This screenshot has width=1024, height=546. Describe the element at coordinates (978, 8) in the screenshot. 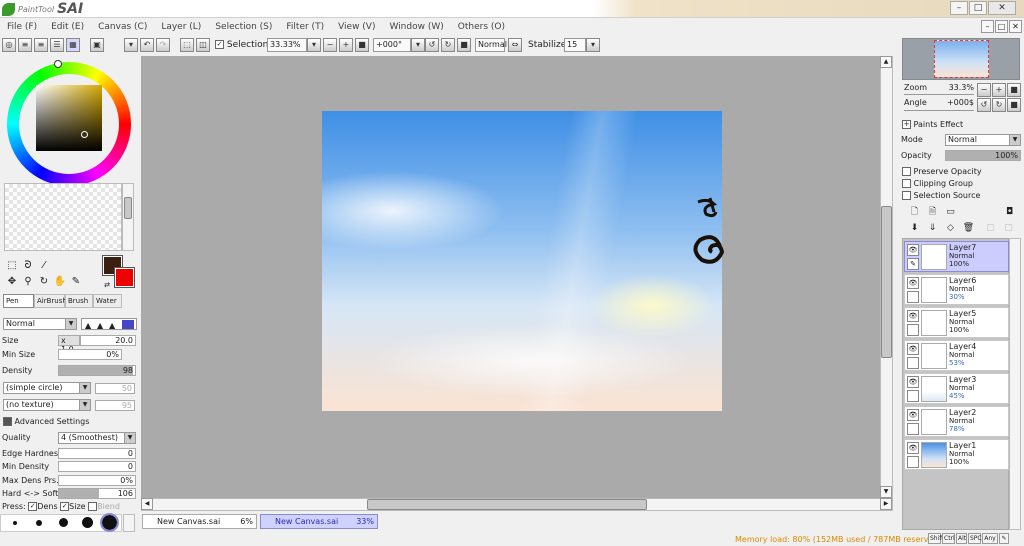

I see `maximize-button: □` at that location.